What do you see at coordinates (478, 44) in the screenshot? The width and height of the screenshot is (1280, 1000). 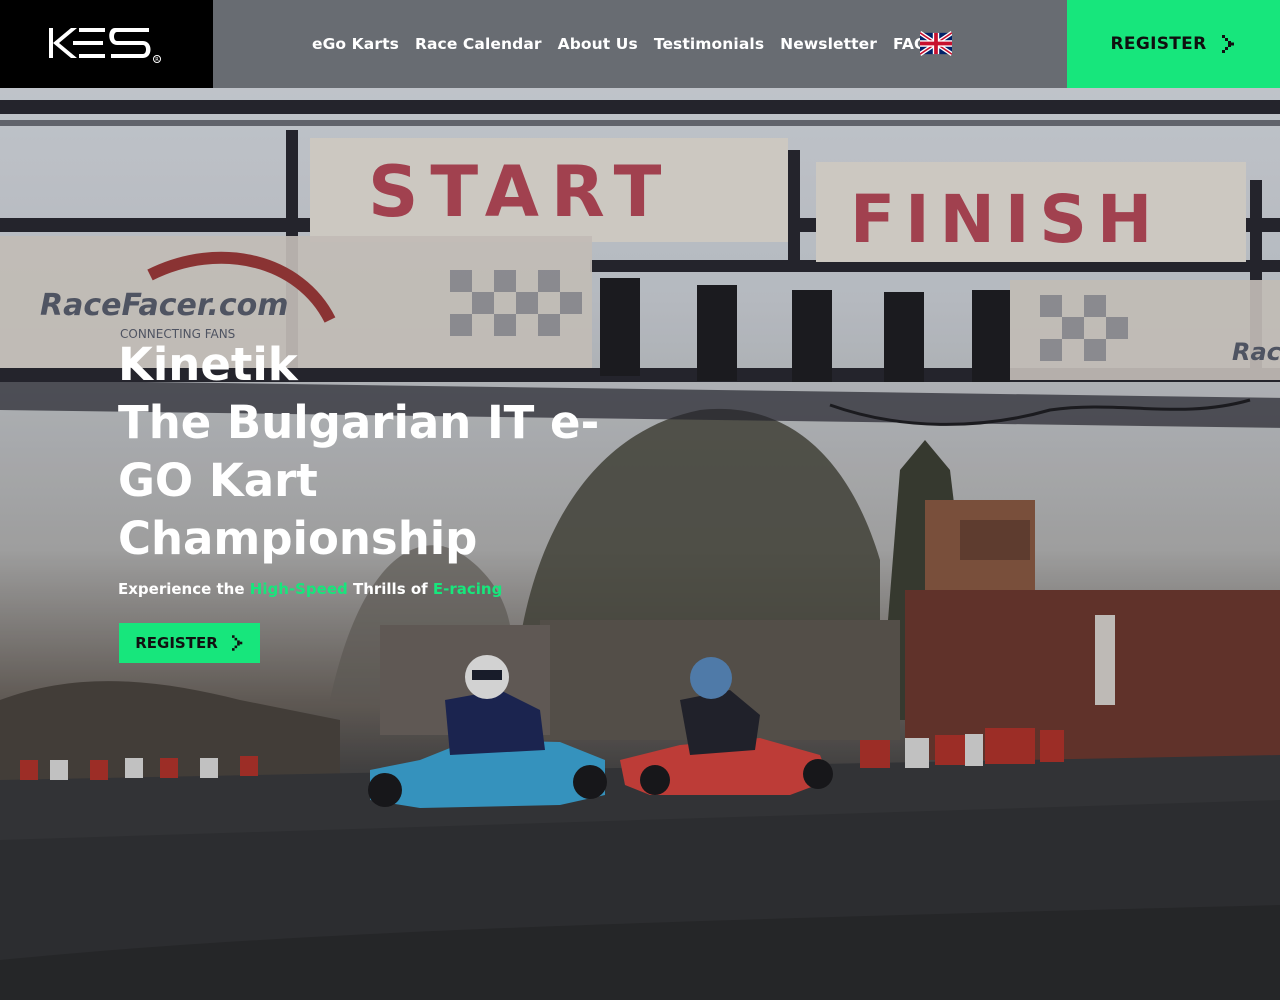 I see `nav-item-race-calendar: Race Calendar` at bounding box center [478, 44].